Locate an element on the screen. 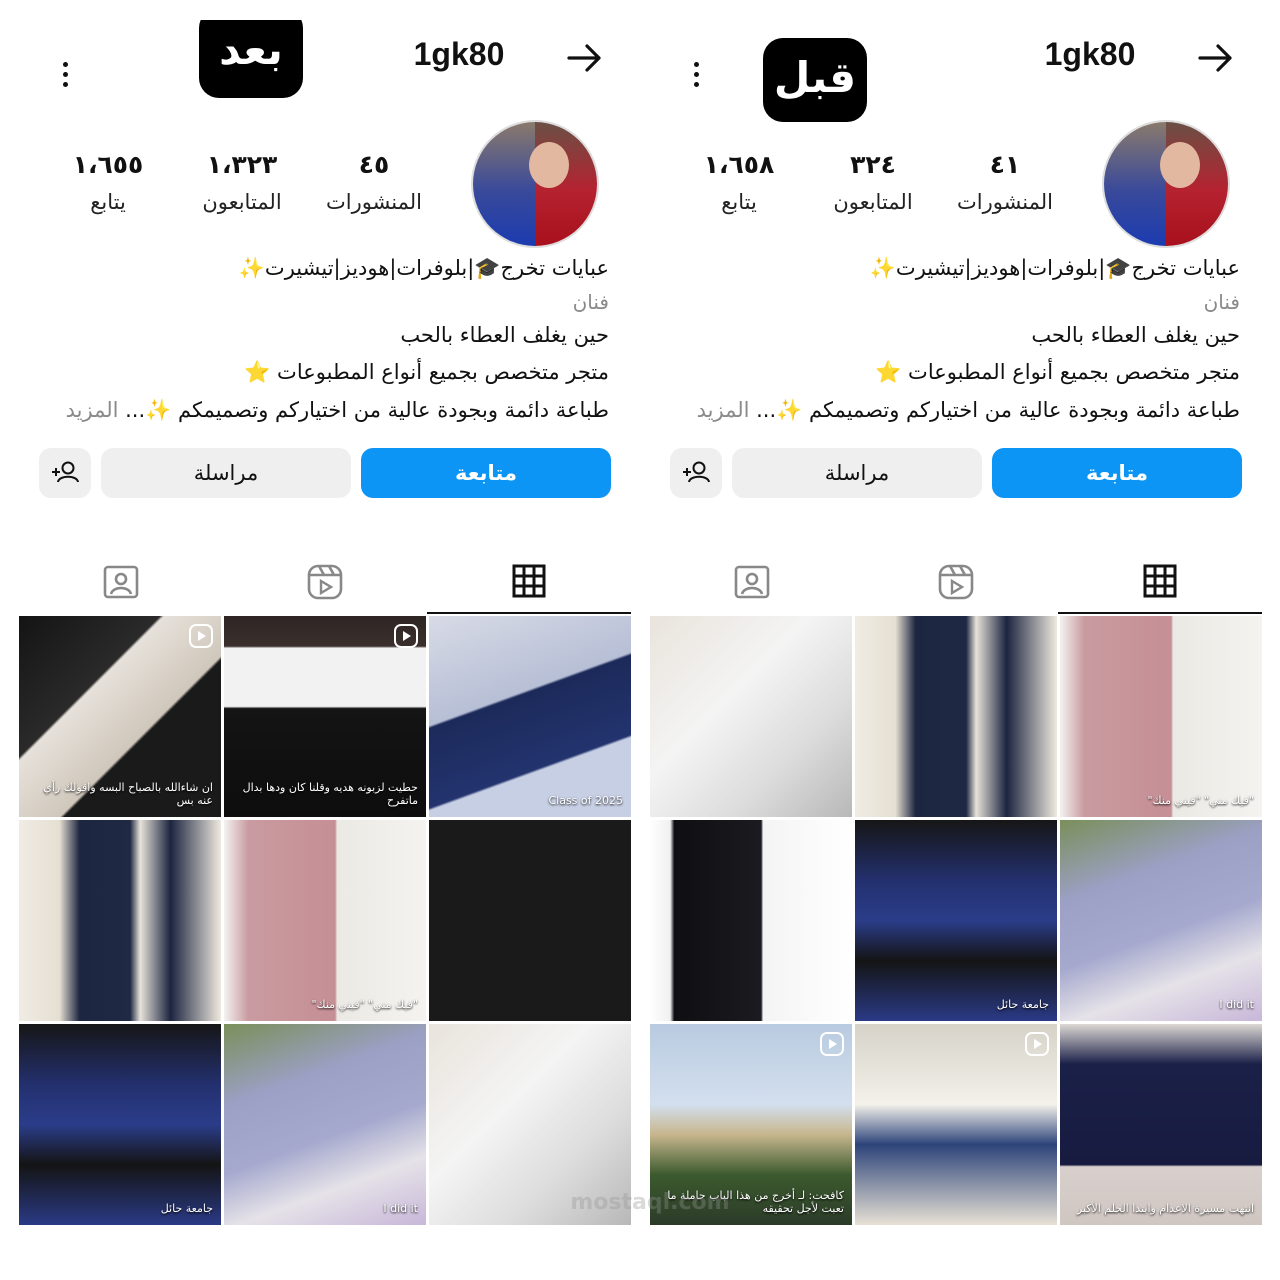 Image resolution: width=1280 pixels, height=1280 pixels. stat-followers: ١،٣٢٣ المتابعون is located at coordinates (242, 182).